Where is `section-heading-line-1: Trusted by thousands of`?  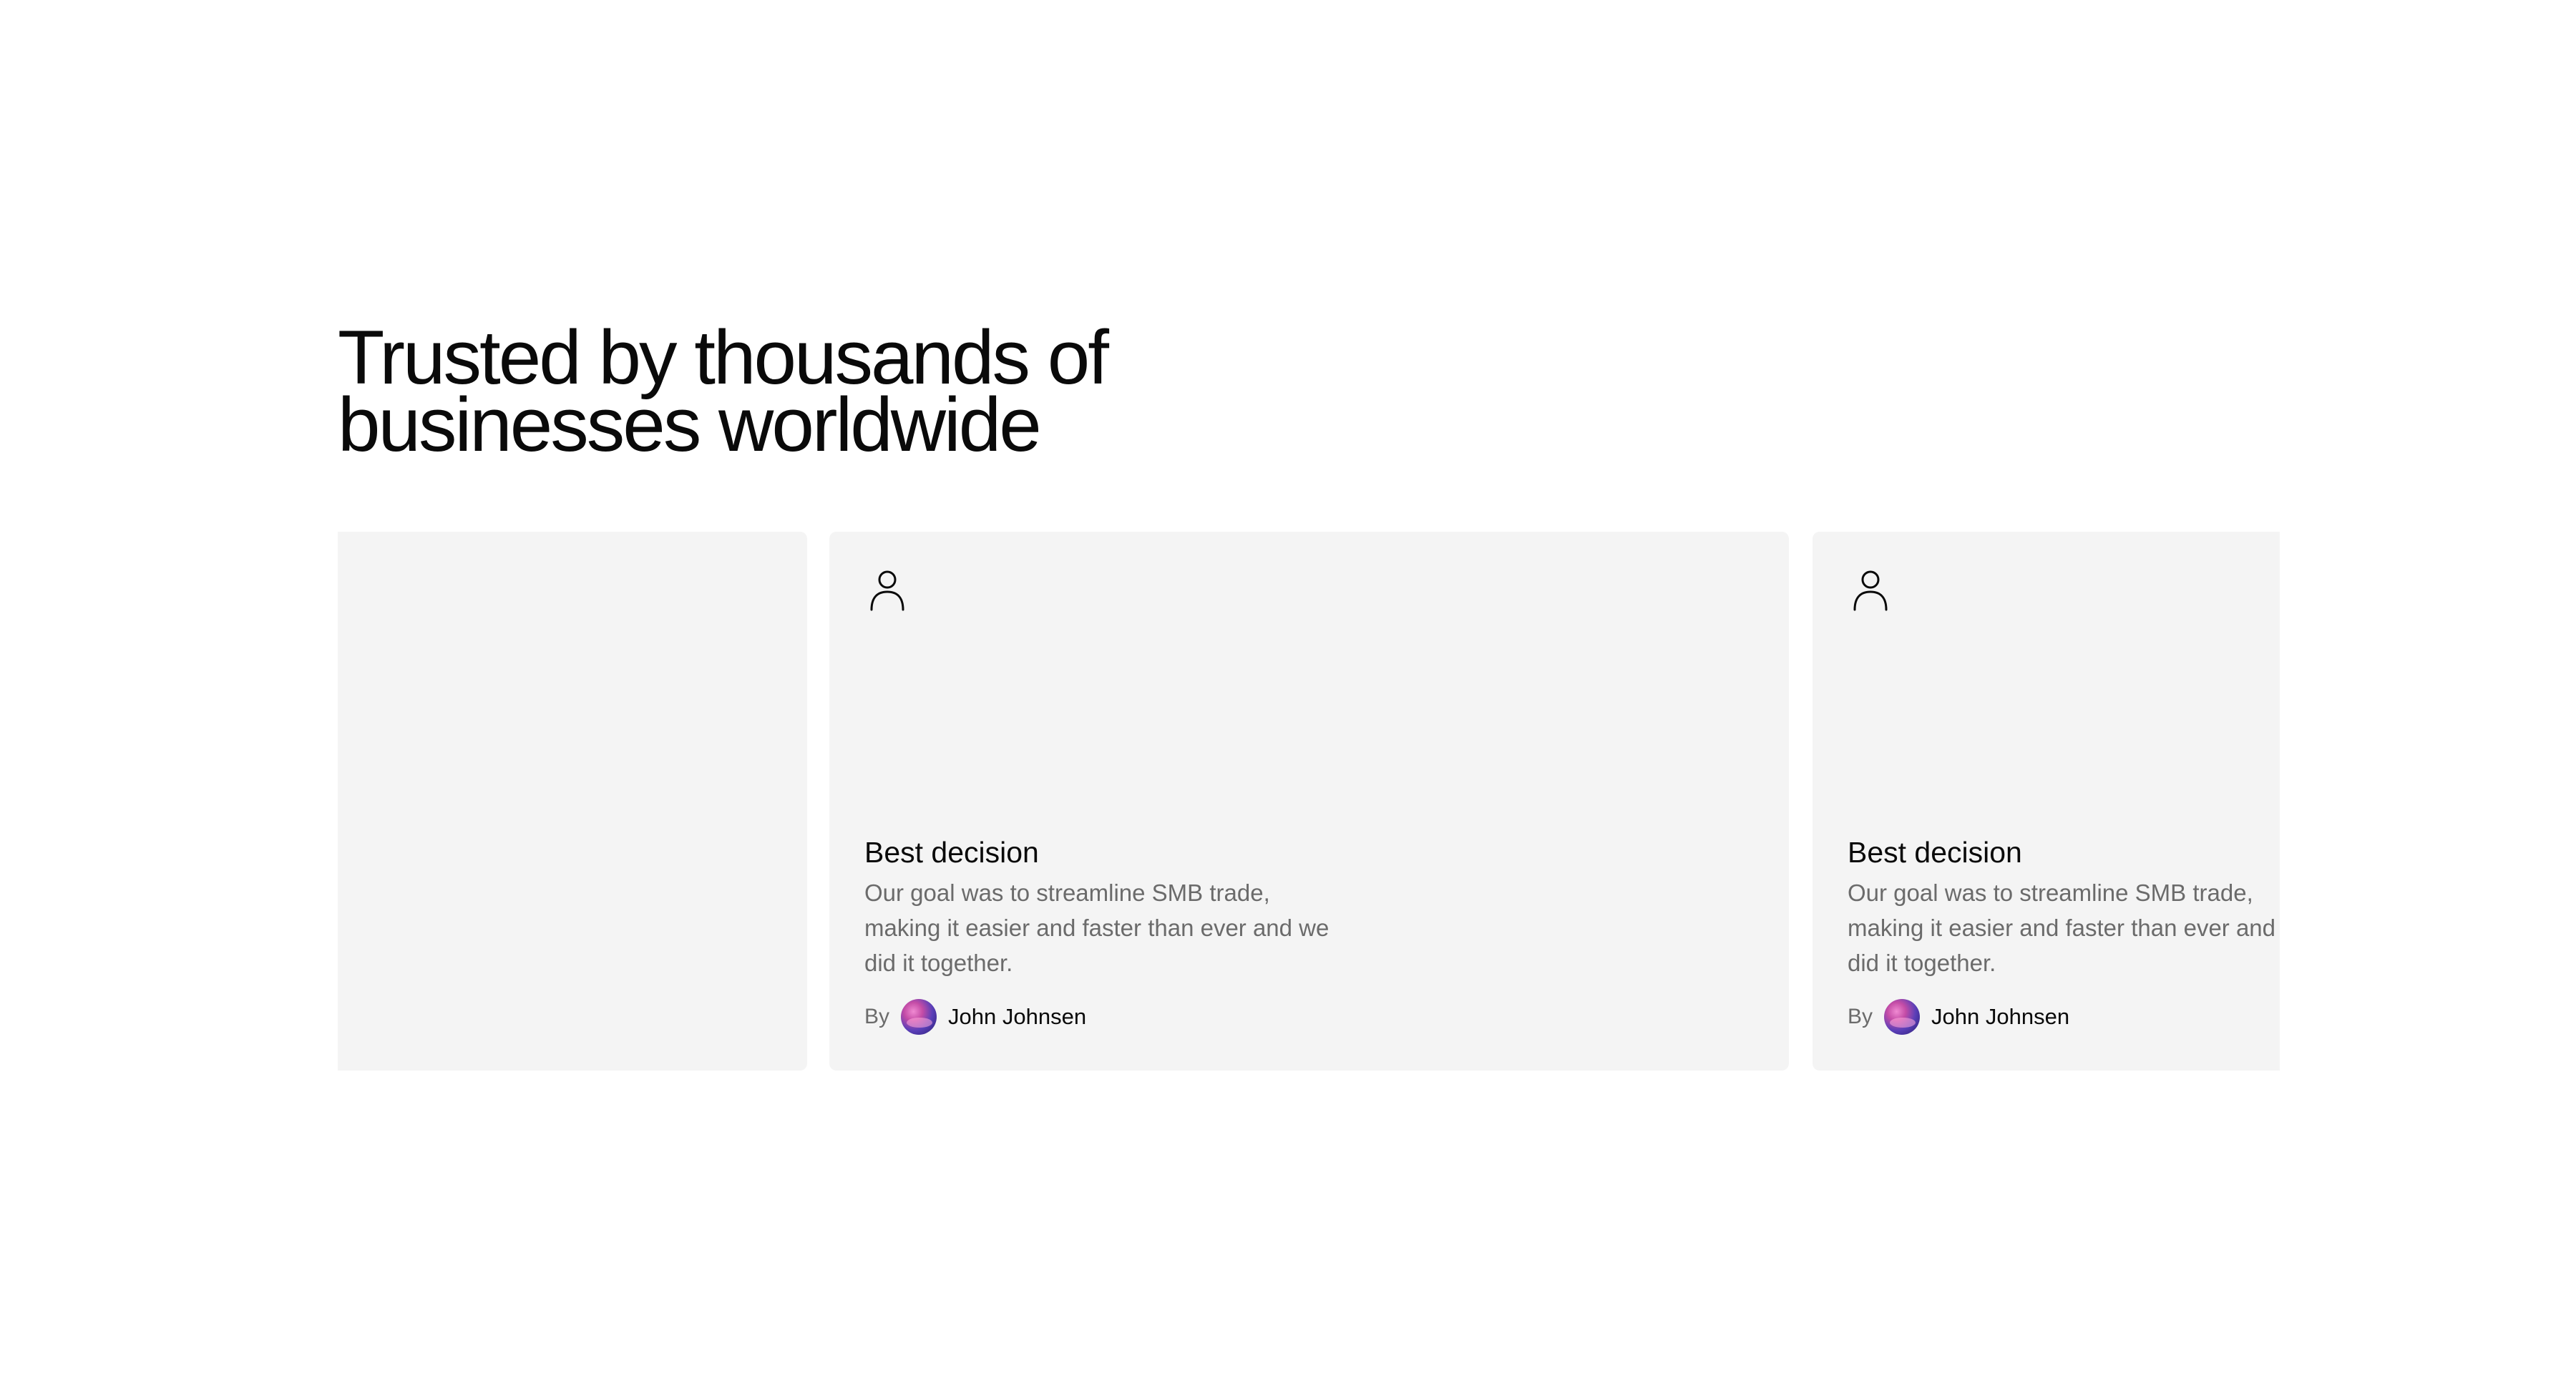
section-heading-line-1: Trusted by thousands of is located at coordinates (723, 357).